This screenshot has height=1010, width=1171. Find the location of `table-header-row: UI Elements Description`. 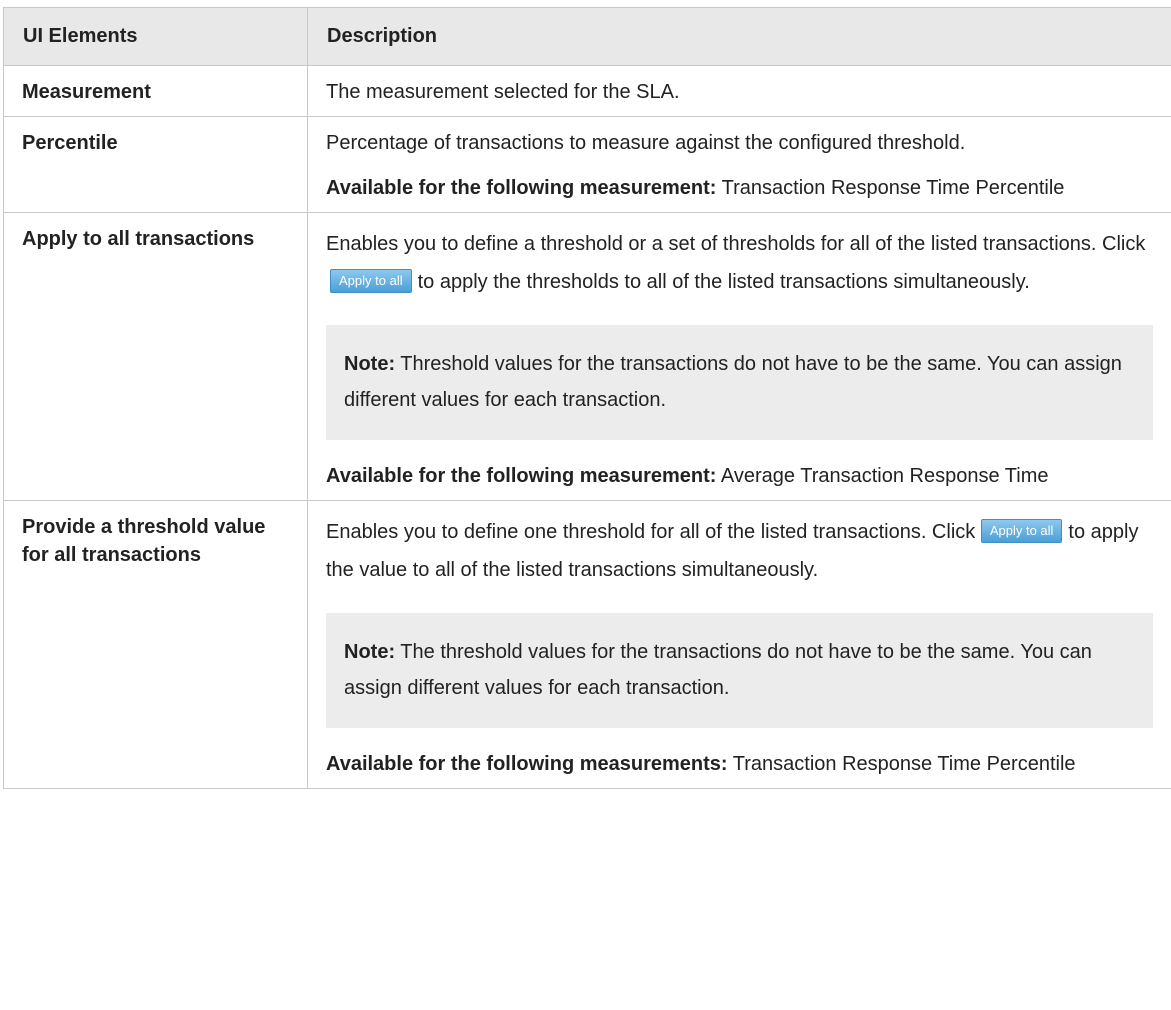

table-header-row: UI Elements Description is located at coordinates (587, 37).